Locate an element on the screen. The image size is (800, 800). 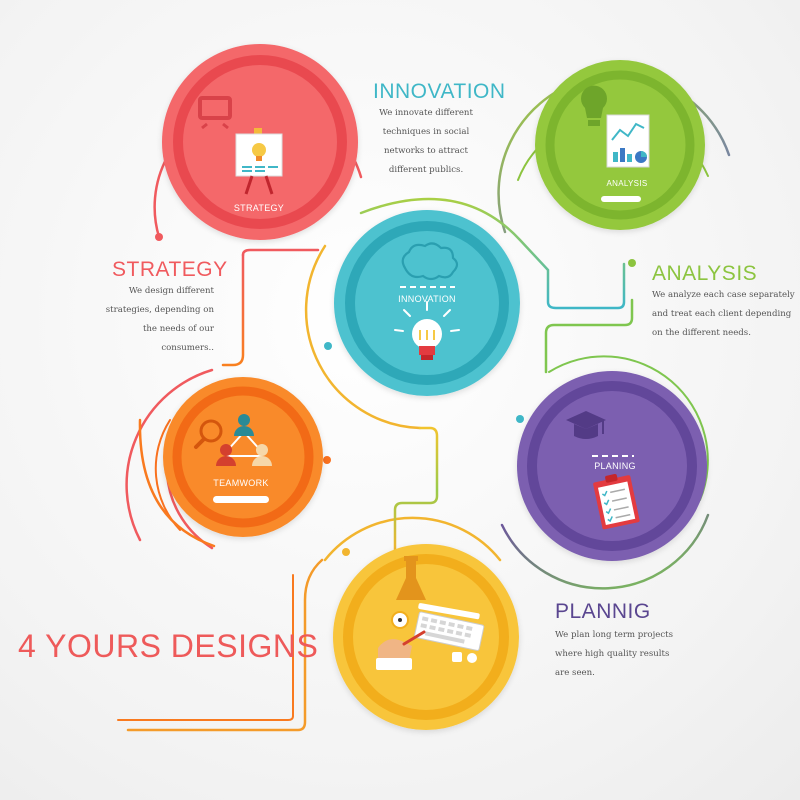
plannig-node is located at coordinates (426, 637).